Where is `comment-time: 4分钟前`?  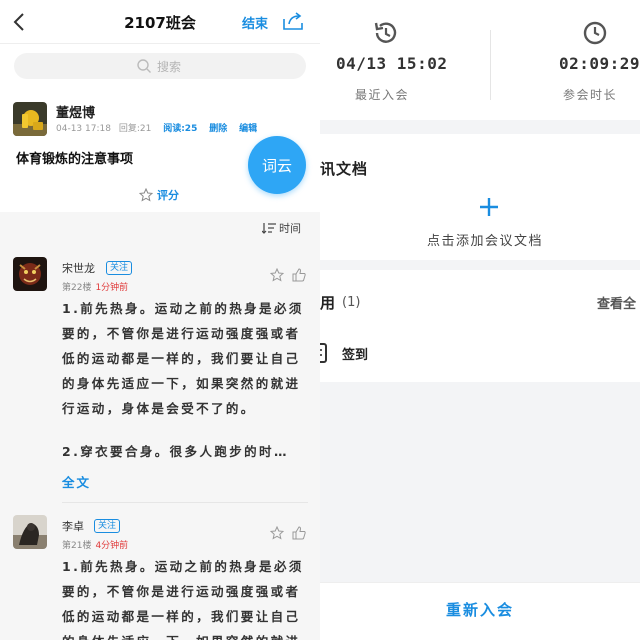
comment-time: 4分钟前 is located at coordinates (112, 546).